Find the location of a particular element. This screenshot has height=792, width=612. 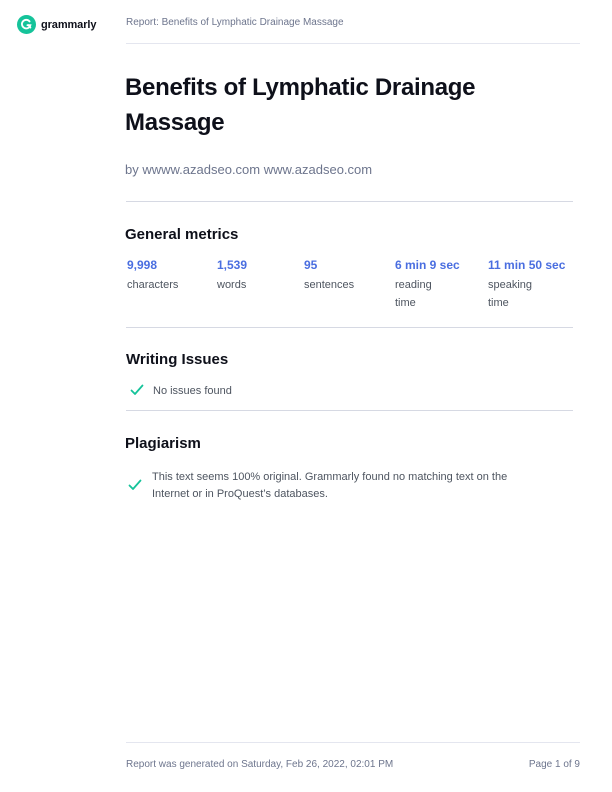

metric-label: reading time is located at coordinates (413, 294).